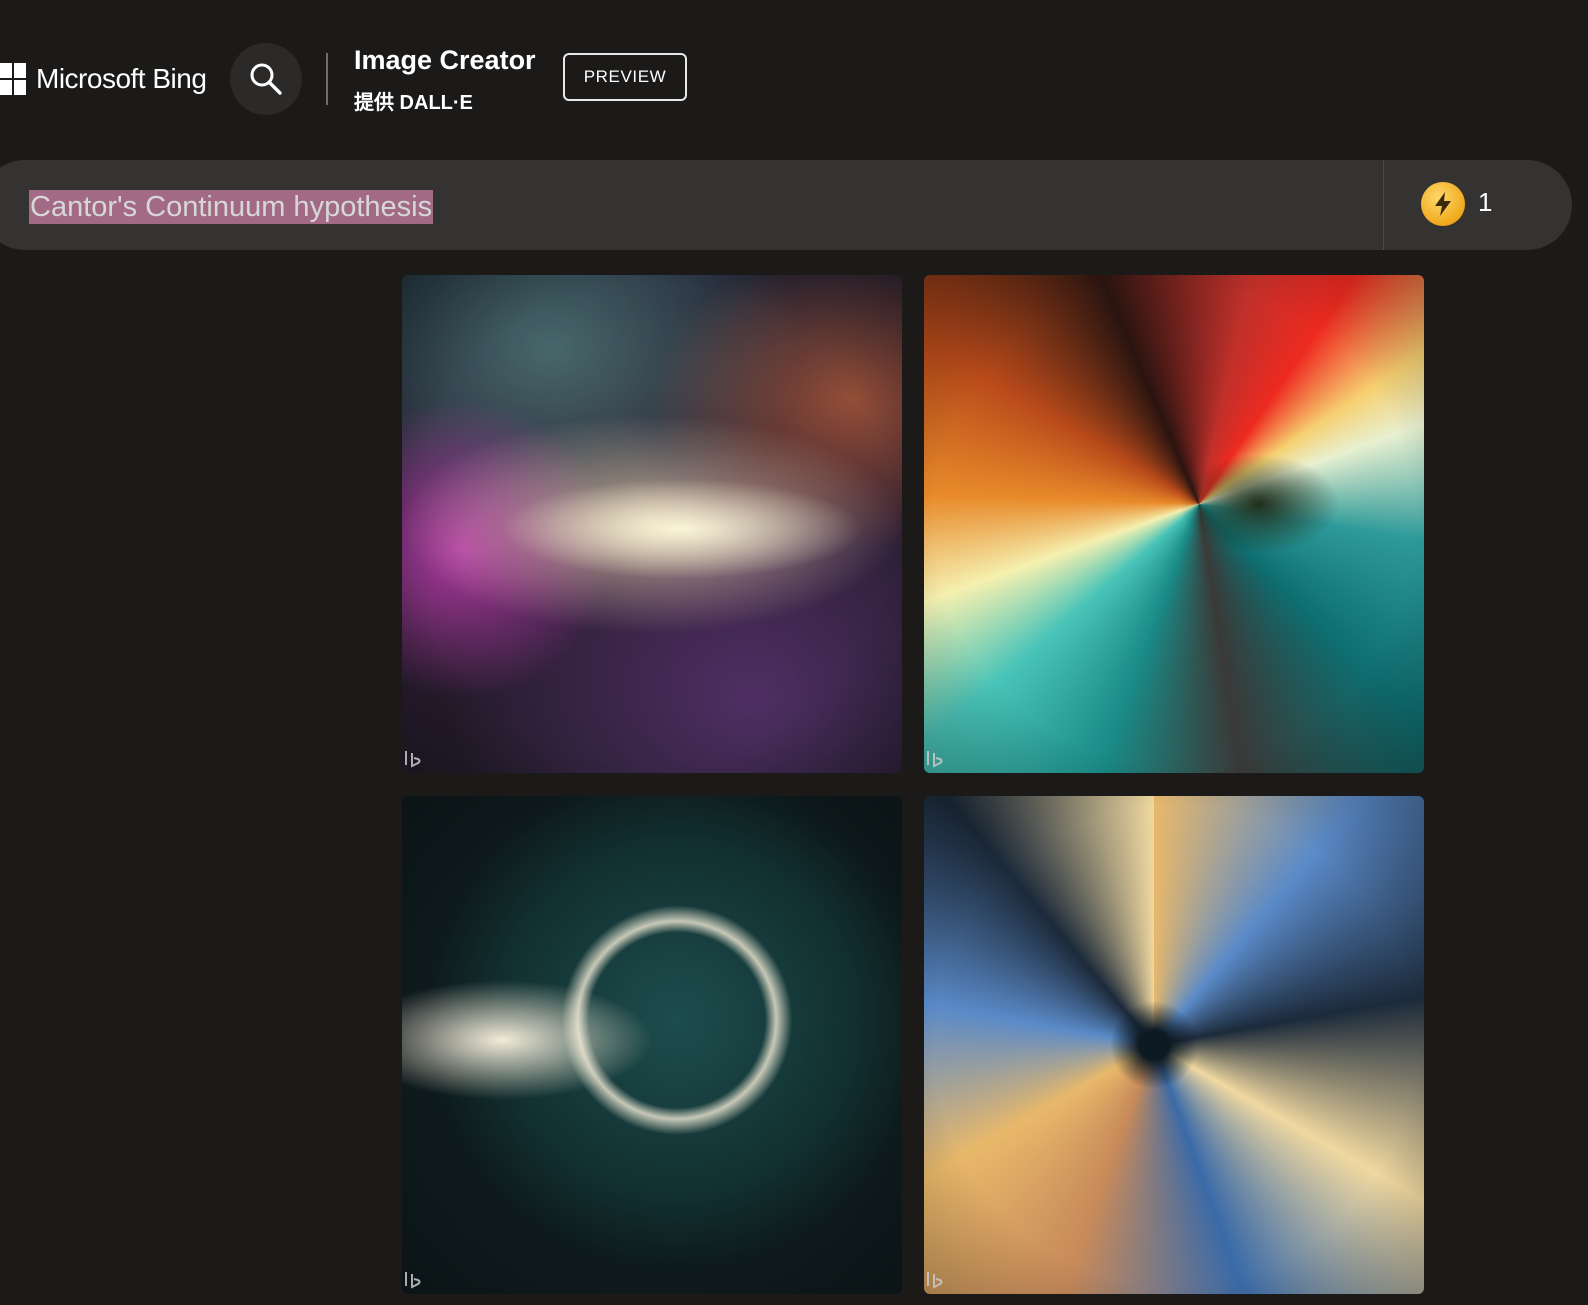 This screenshot has height=1305, width=1588. Describe the element at coordinates (1383, 205) in the screenshot. I see `prompt-separator` at that location.